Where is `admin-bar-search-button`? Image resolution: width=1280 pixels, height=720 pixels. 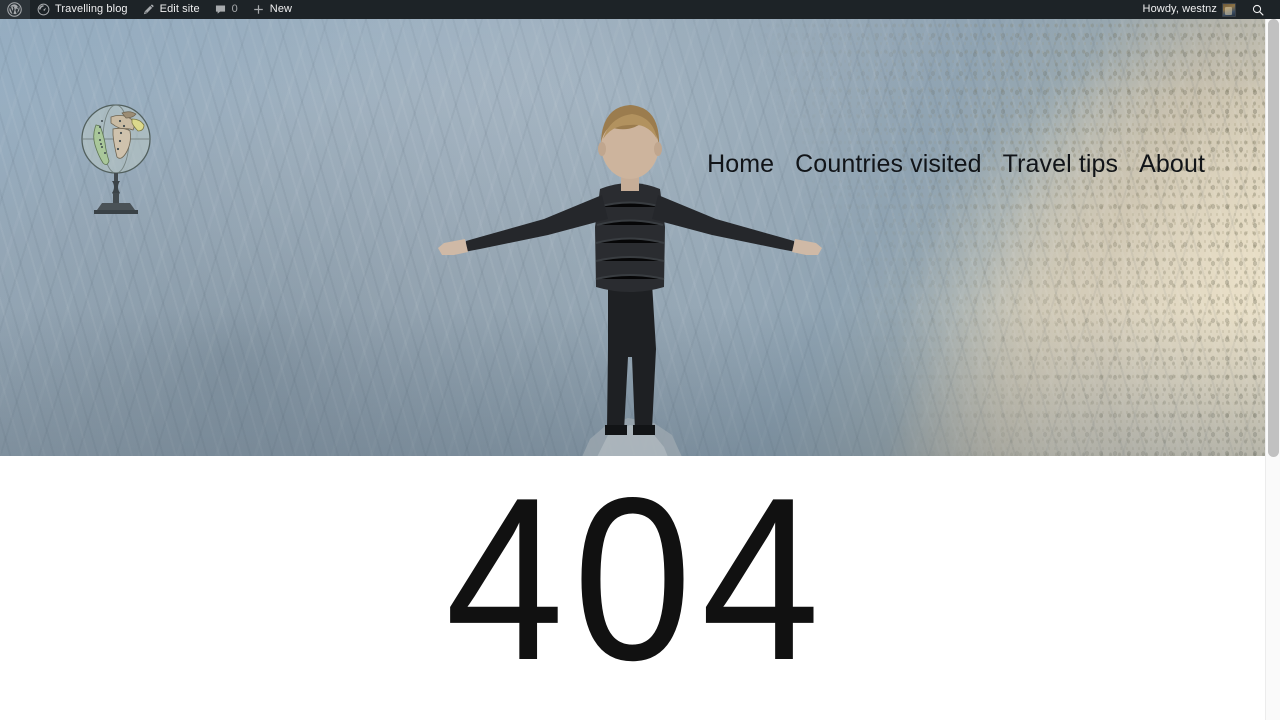
admin-bar-search-button is located at coordinates (1258, 9).